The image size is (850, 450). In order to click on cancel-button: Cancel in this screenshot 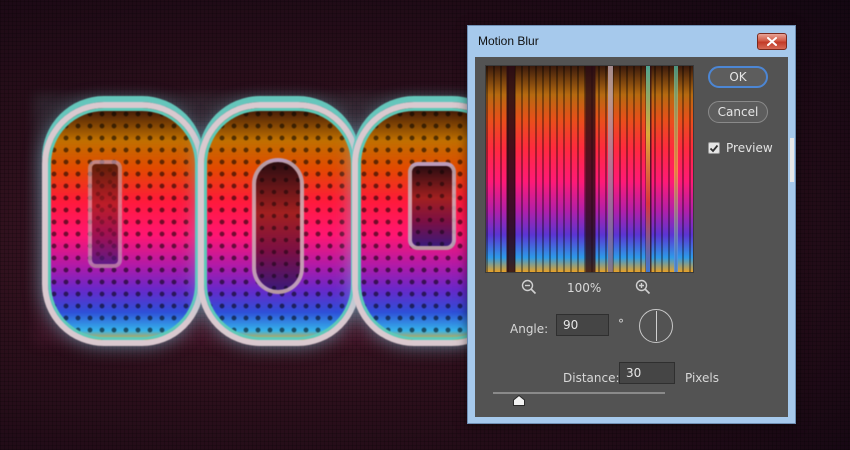, I will do `click(738, 112)`.